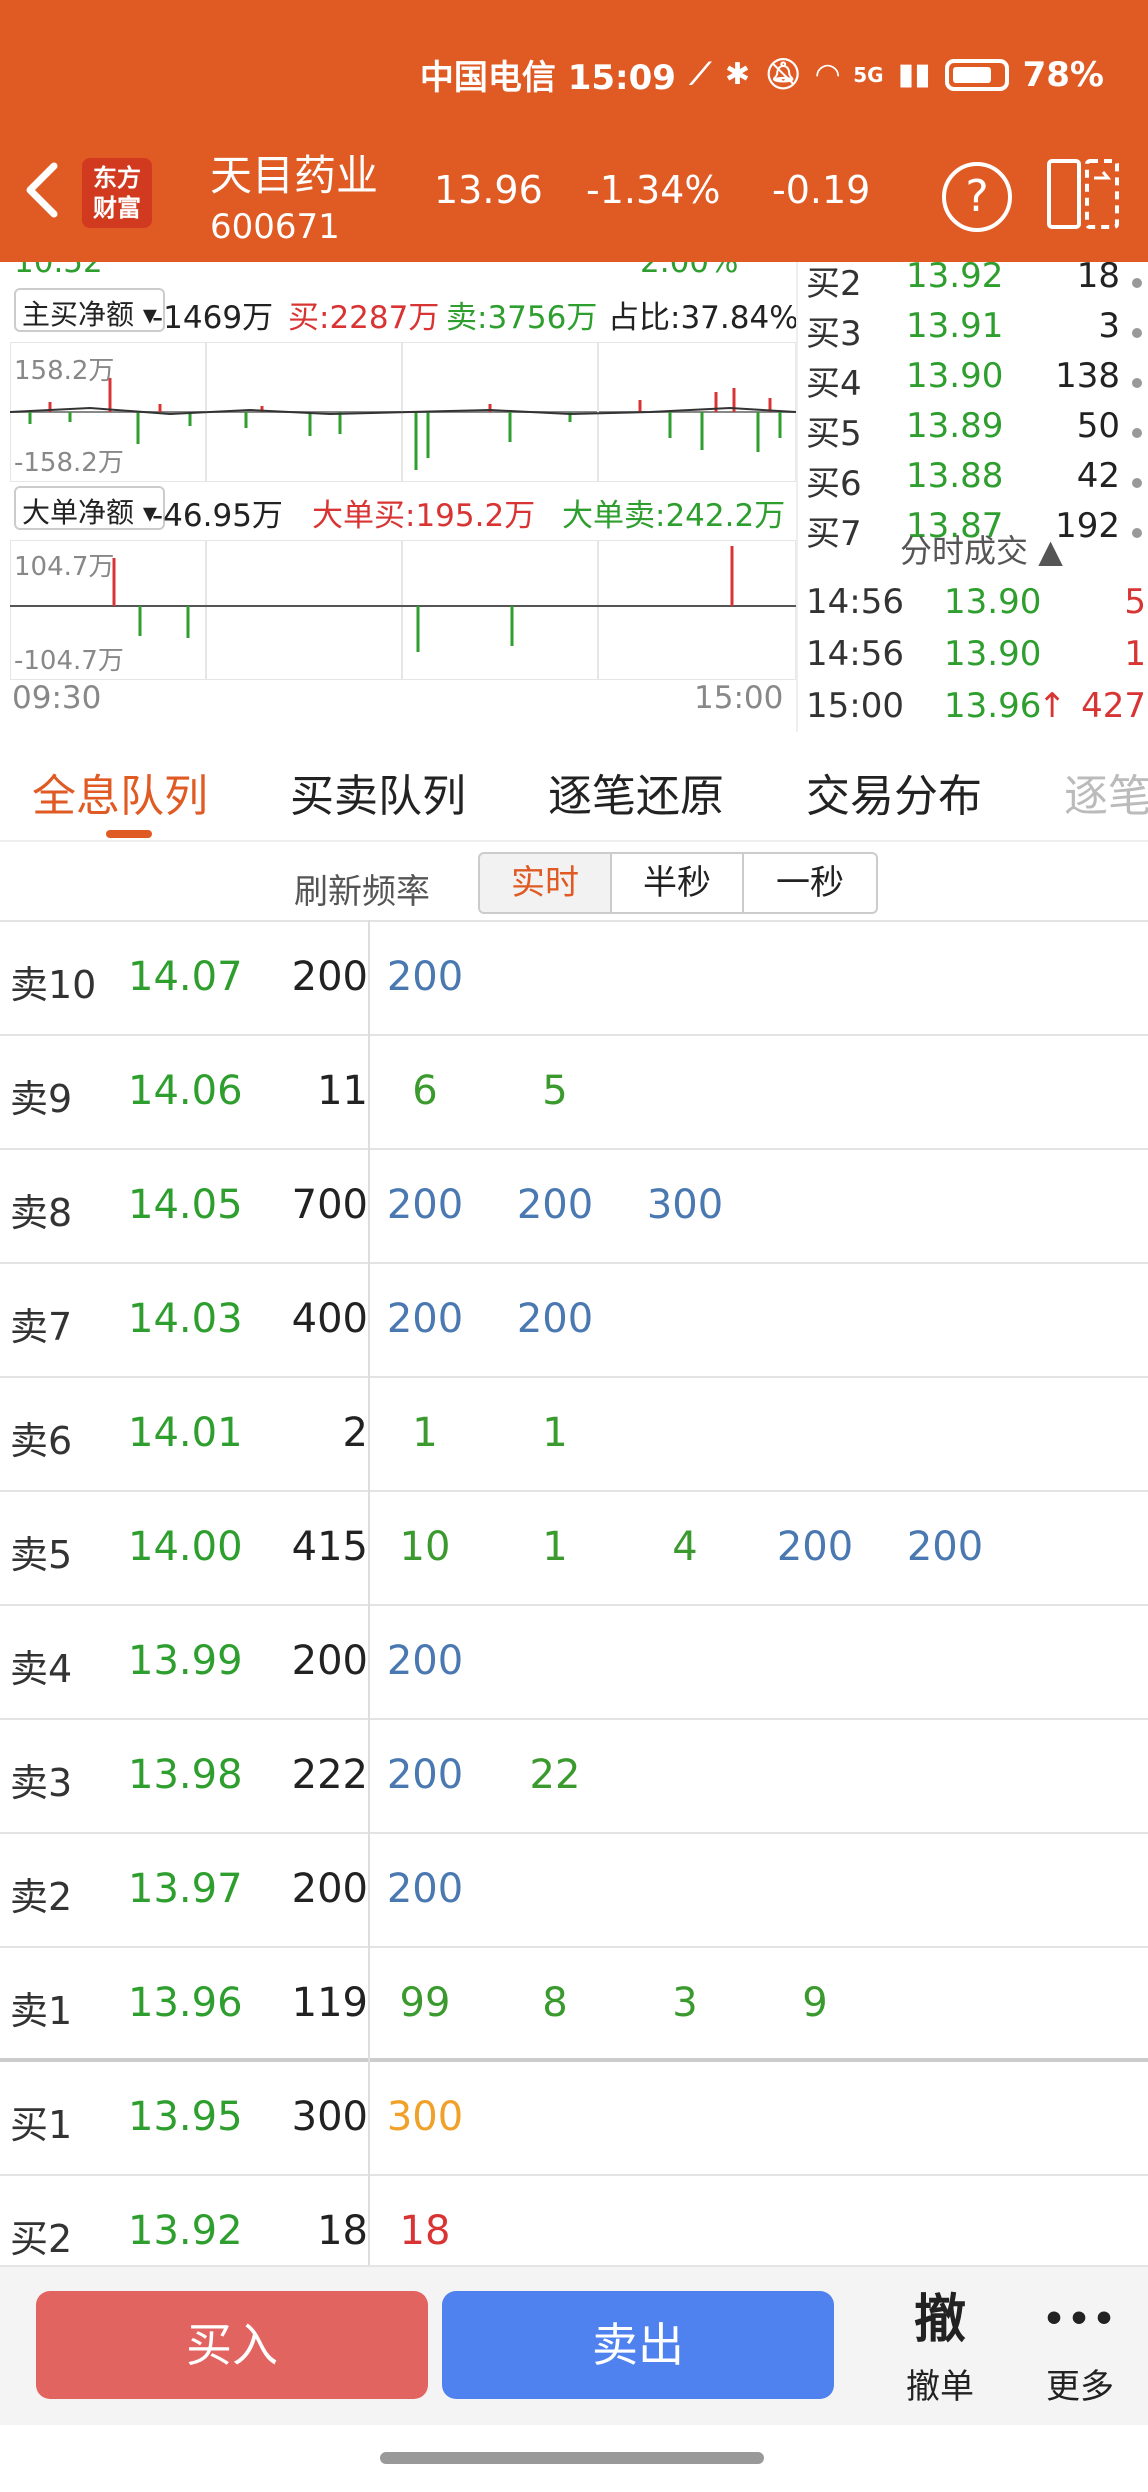  What do you see at coordinates (973, 284) in the screenshot?
I see `side-bid-row: 买2 13.92 18` at bounding box center [973, 284].